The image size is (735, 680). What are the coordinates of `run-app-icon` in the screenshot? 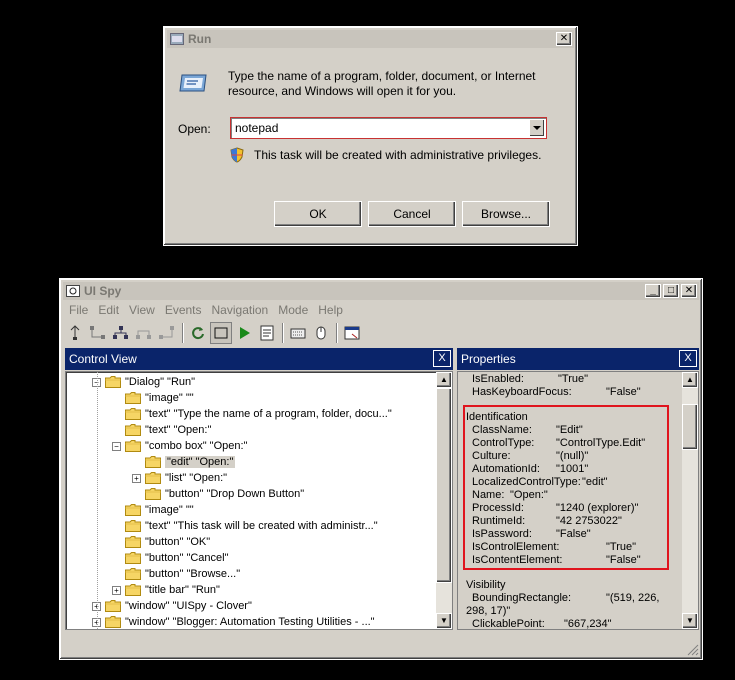 It's located at (177, 39).